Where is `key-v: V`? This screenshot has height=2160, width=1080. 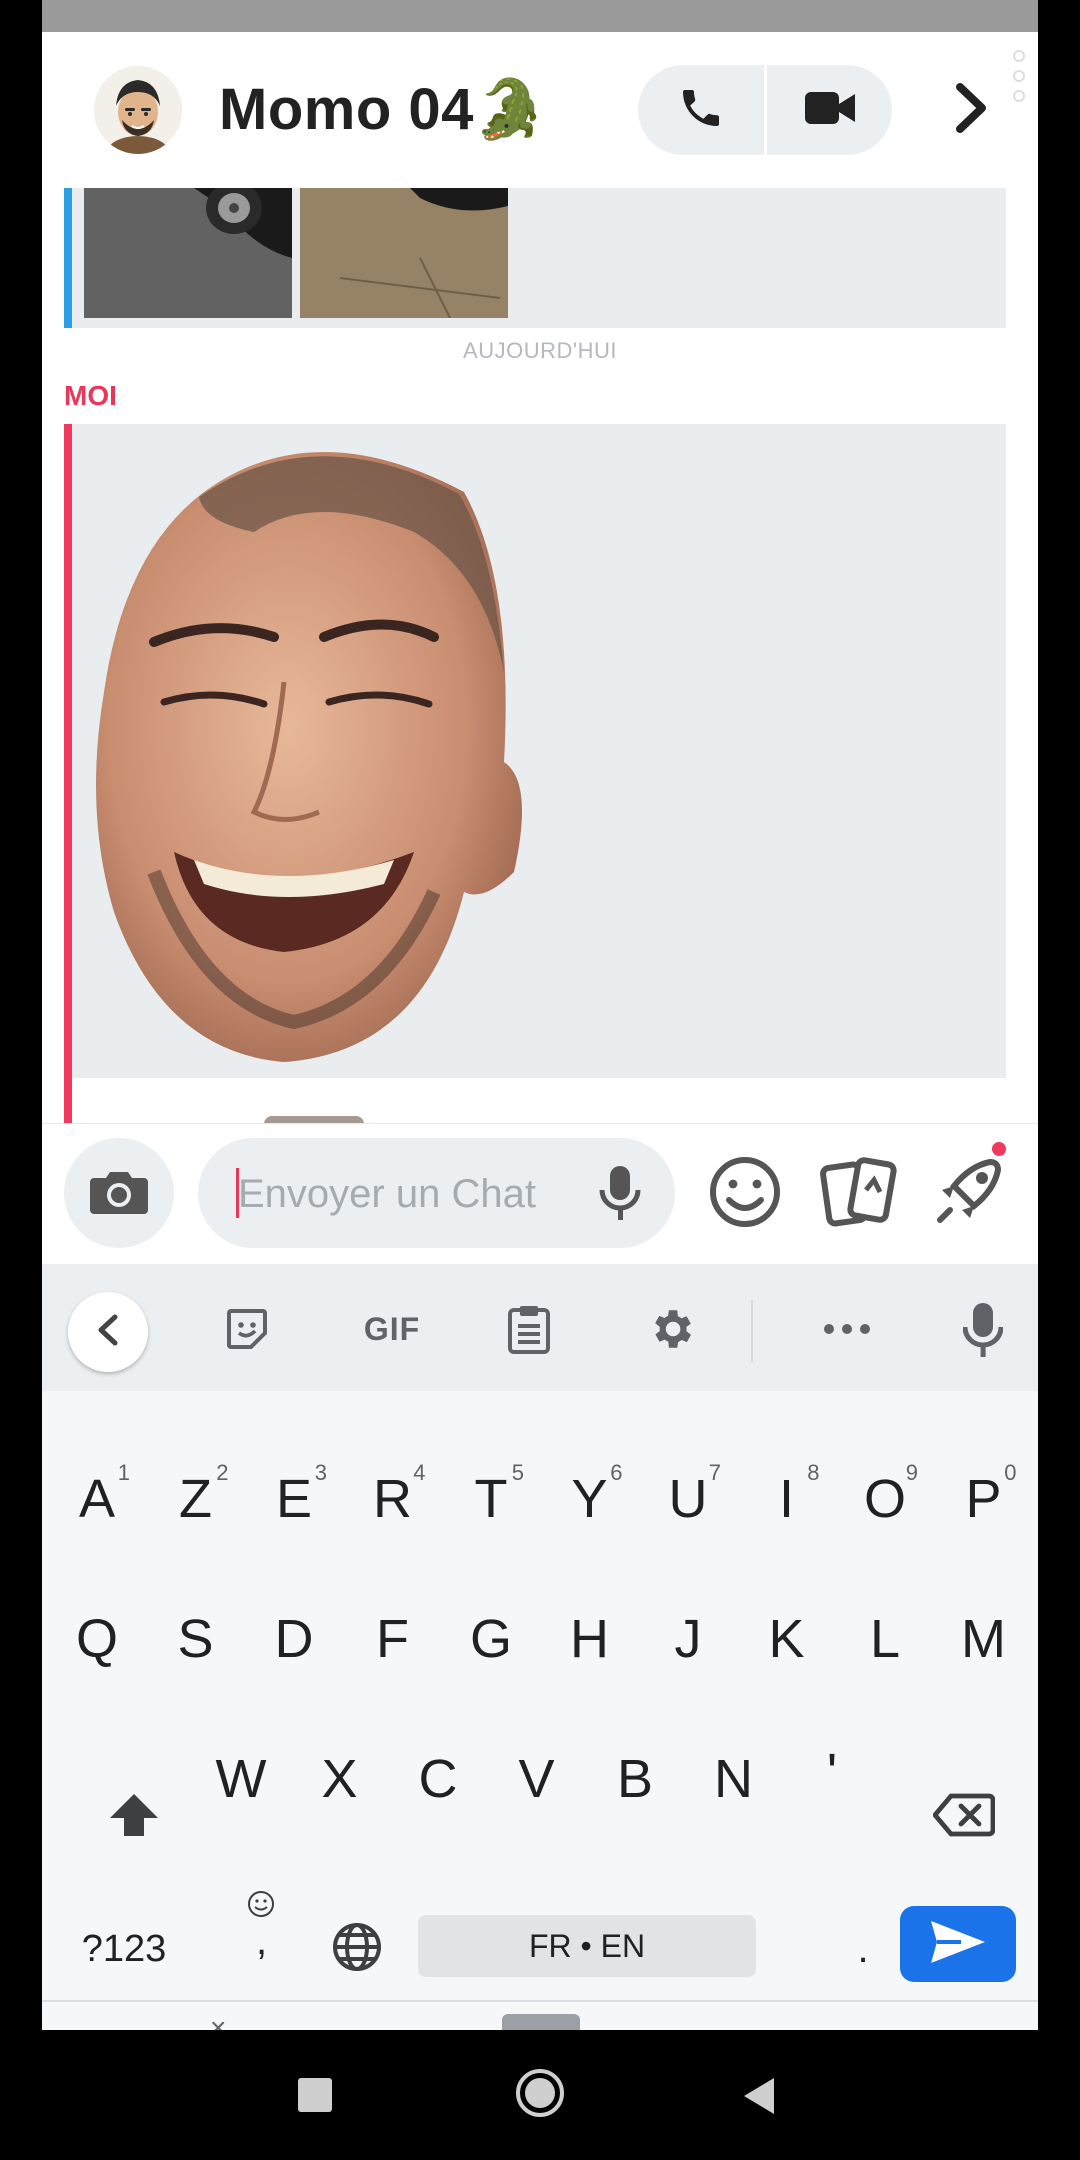
key-v: V is located at coordinates (537, 1779).